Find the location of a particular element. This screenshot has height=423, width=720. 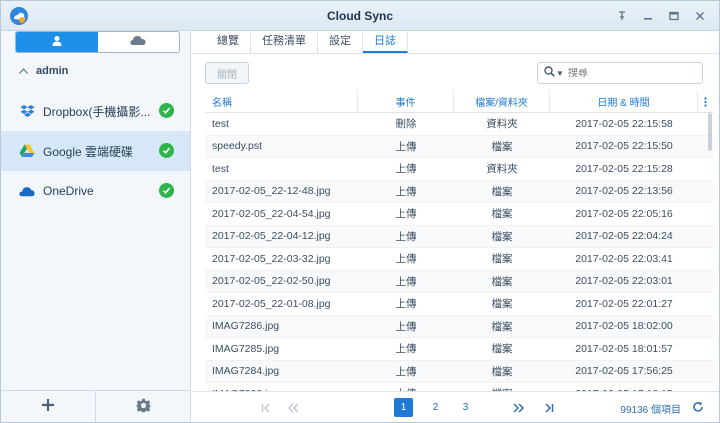

search-box: ▼ is located at coordinates (620, 73).